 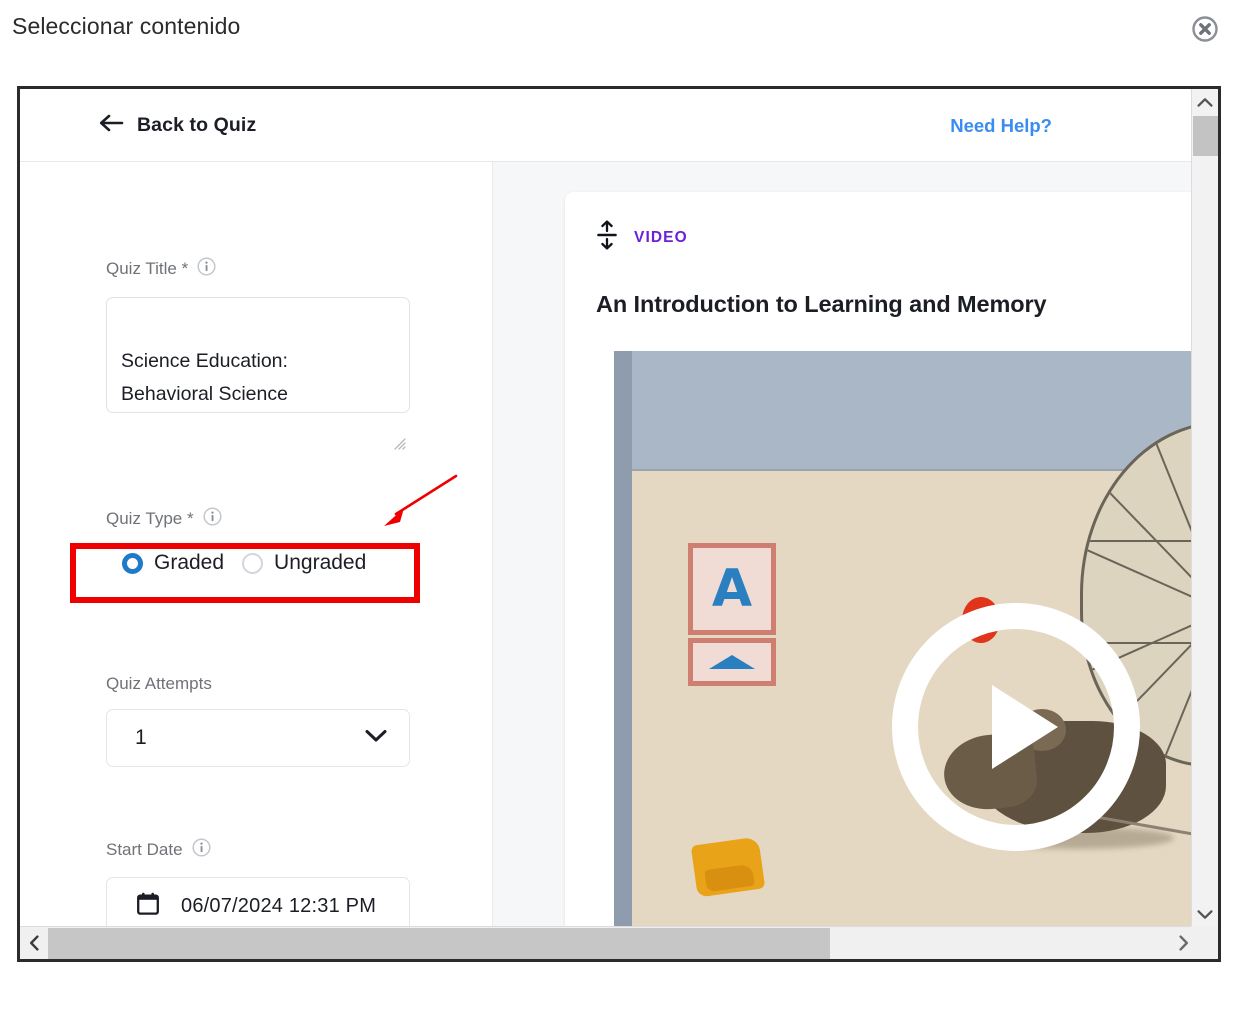 What do you see at coordinates (258, 850) in the screenshot?
I see `start-date-label: Start Date` at bounding box center [258, 850].